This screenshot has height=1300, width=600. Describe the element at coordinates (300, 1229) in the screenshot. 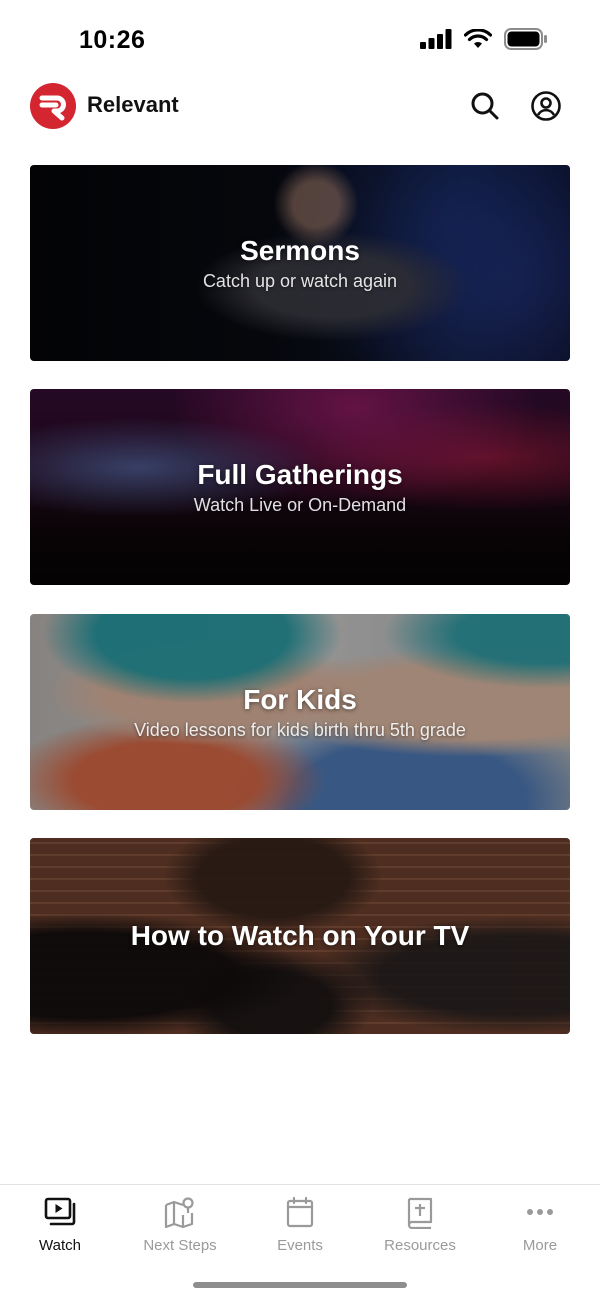

I see `tab-events: Events` at that location.